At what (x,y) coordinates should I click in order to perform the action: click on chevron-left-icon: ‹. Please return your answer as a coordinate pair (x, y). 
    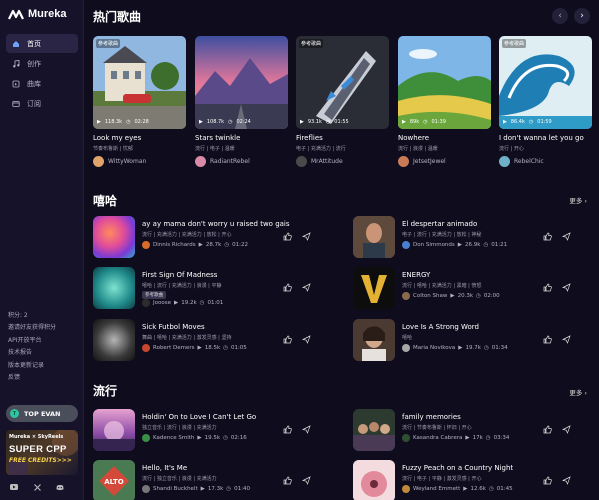
    Looking at the image, I should click on (560, 16).